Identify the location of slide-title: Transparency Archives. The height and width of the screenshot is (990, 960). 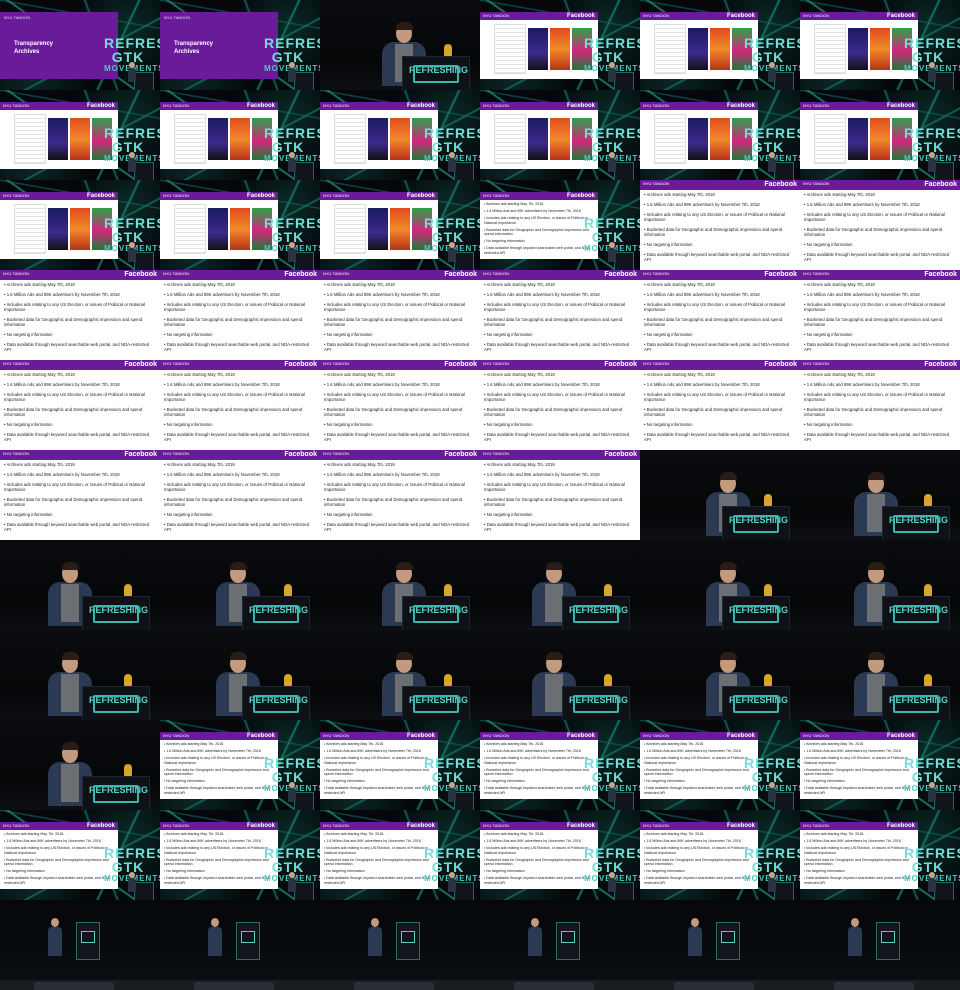
(33, 48).